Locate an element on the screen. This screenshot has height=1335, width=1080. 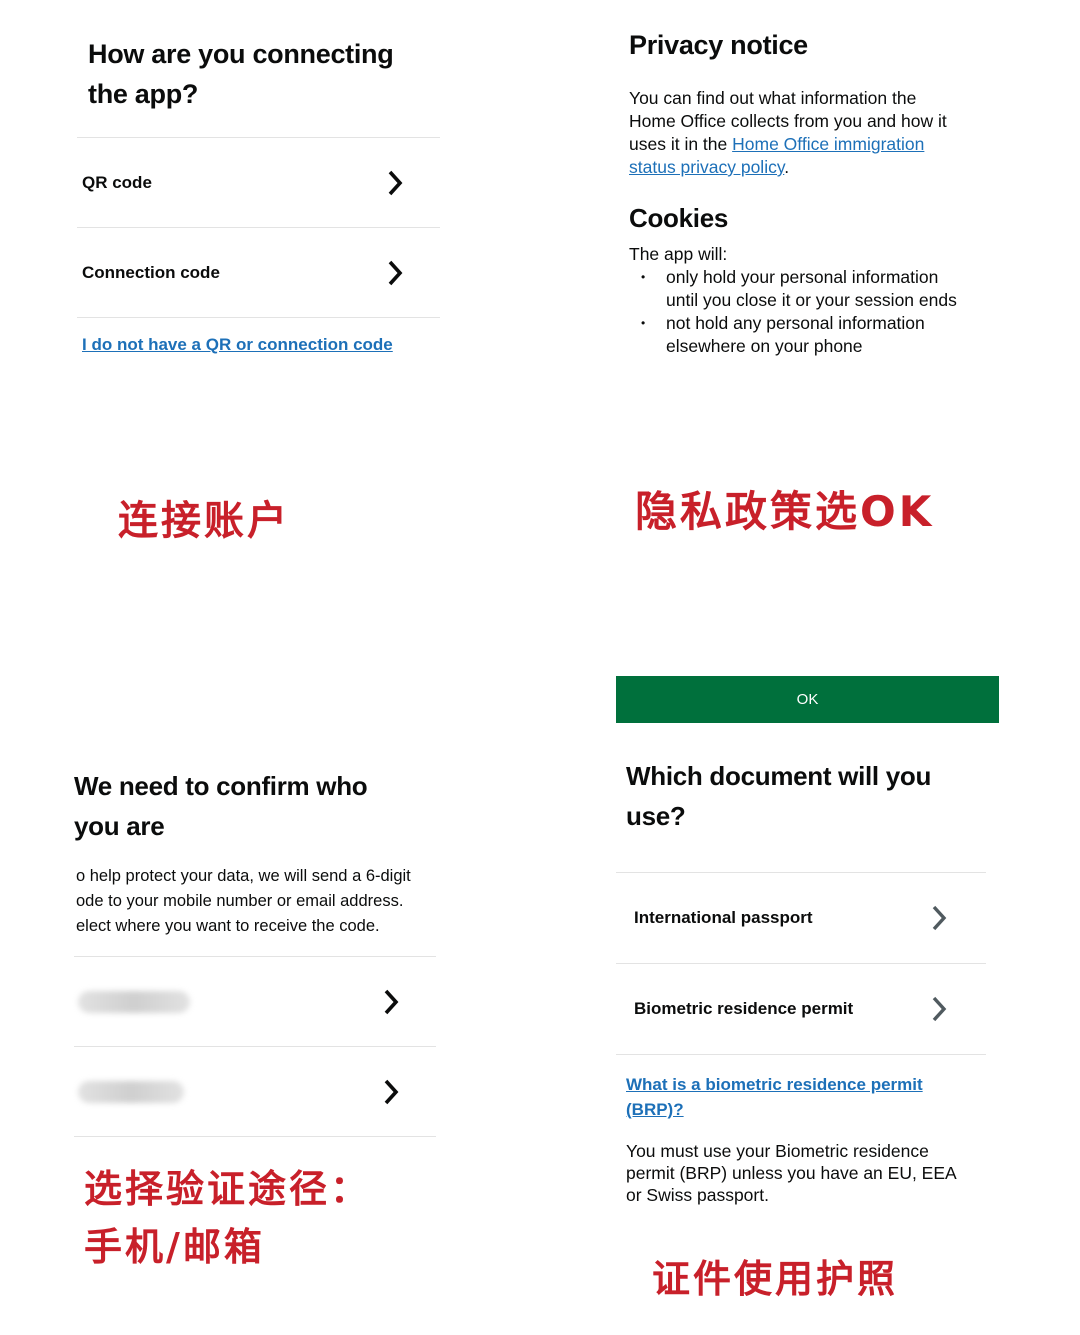
connect-title: How are you connecting the app? is located at coordinates (241, 74).